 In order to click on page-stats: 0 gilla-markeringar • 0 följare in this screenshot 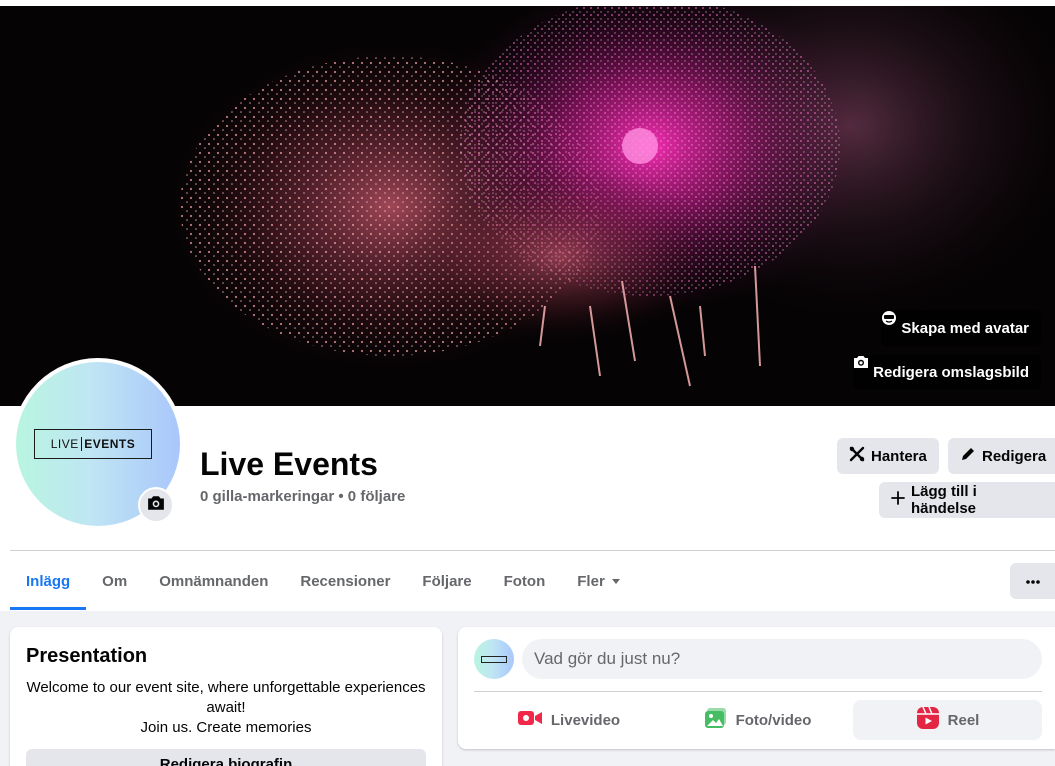, I will do `click(303, 496)`.